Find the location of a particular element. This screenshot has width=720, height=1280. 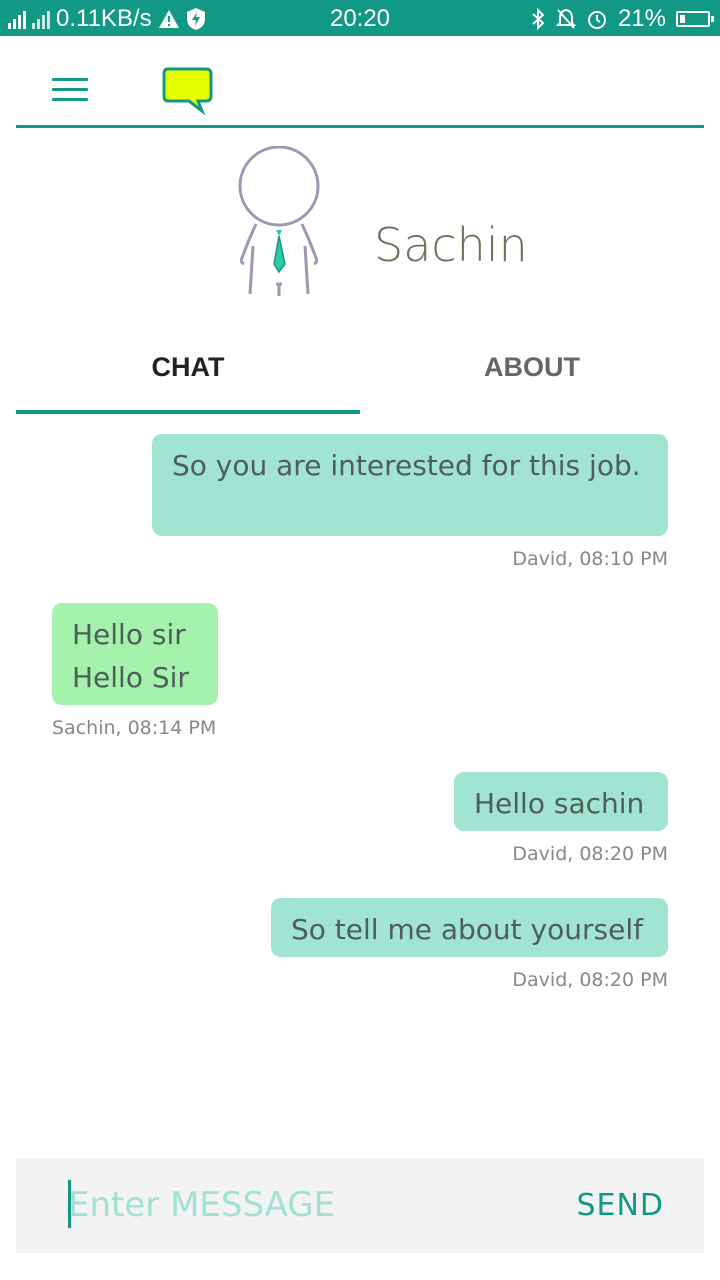

message-bubble: So you are interested for this job. is located at coordinates (410, 485).